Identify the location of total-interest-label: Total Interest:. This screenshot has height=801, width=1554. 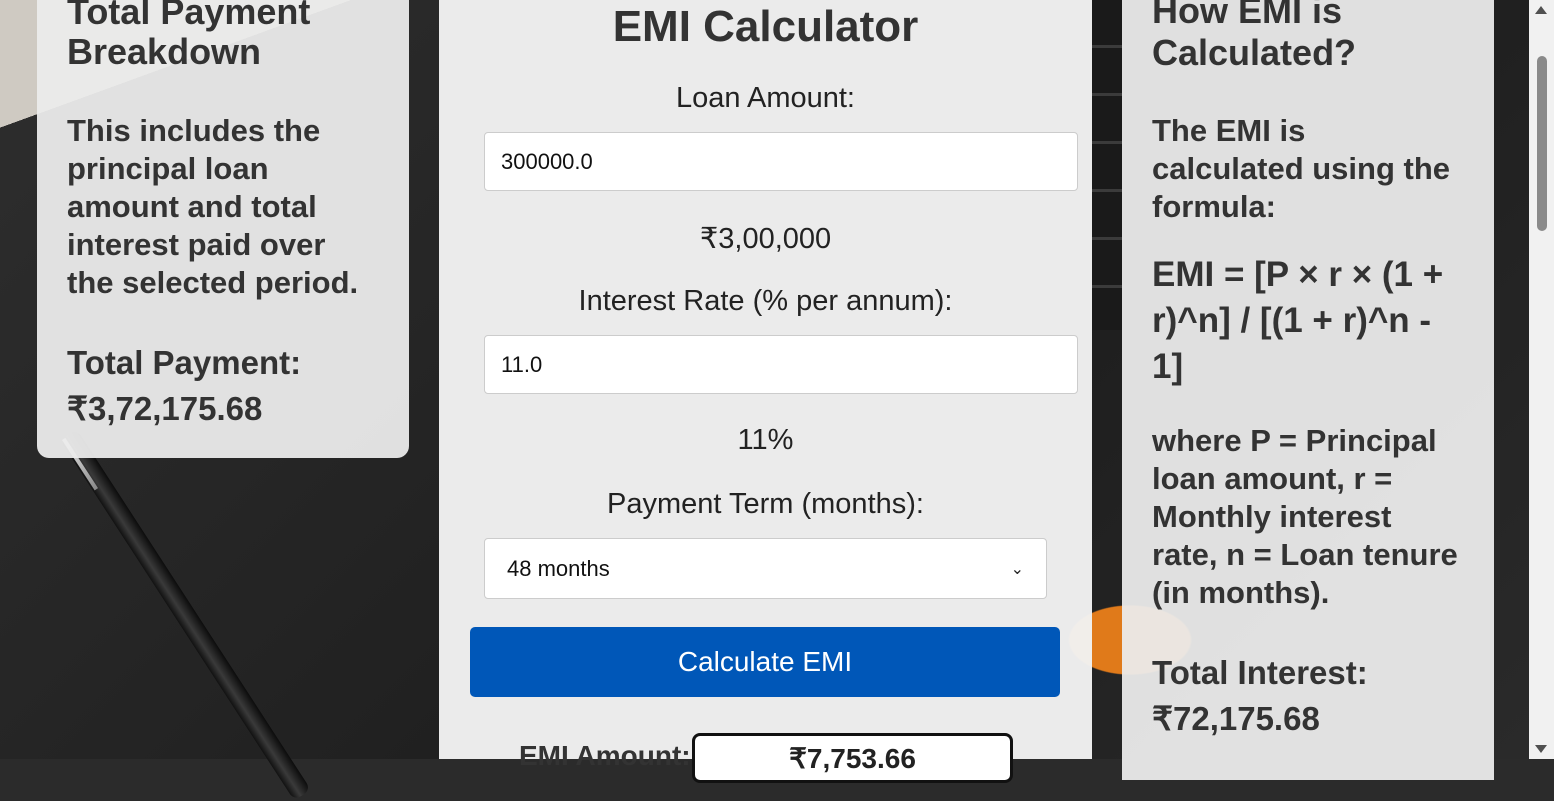
(1260, 672).